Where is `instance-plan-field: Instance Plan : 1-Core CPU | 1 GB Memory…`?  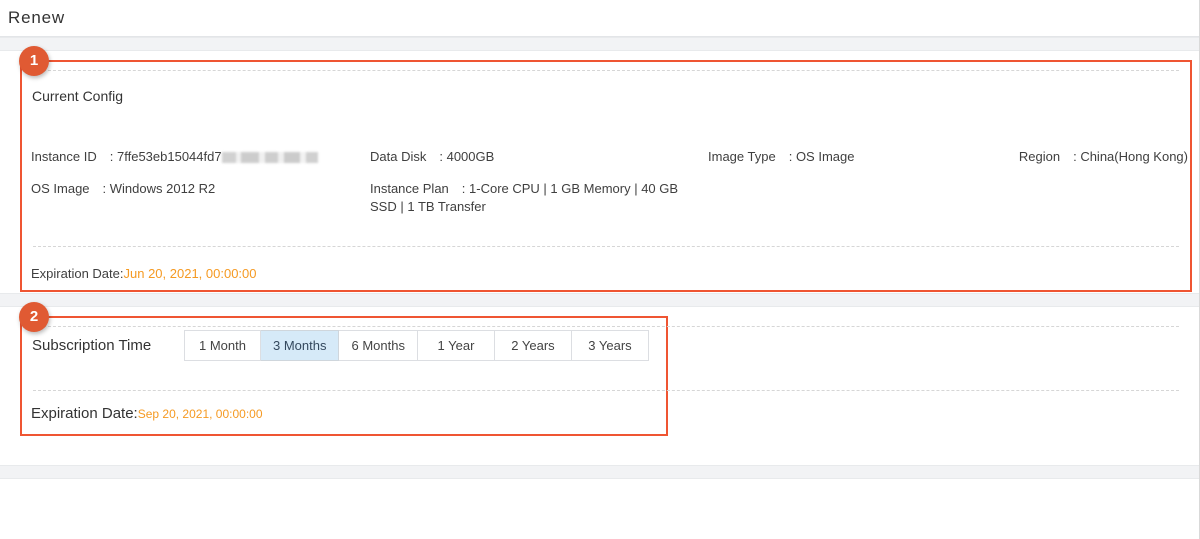 instance-plan-field: Instance Plan : 1-Core CPU | 1 GB Memory… is located at coordinates (535, 198).